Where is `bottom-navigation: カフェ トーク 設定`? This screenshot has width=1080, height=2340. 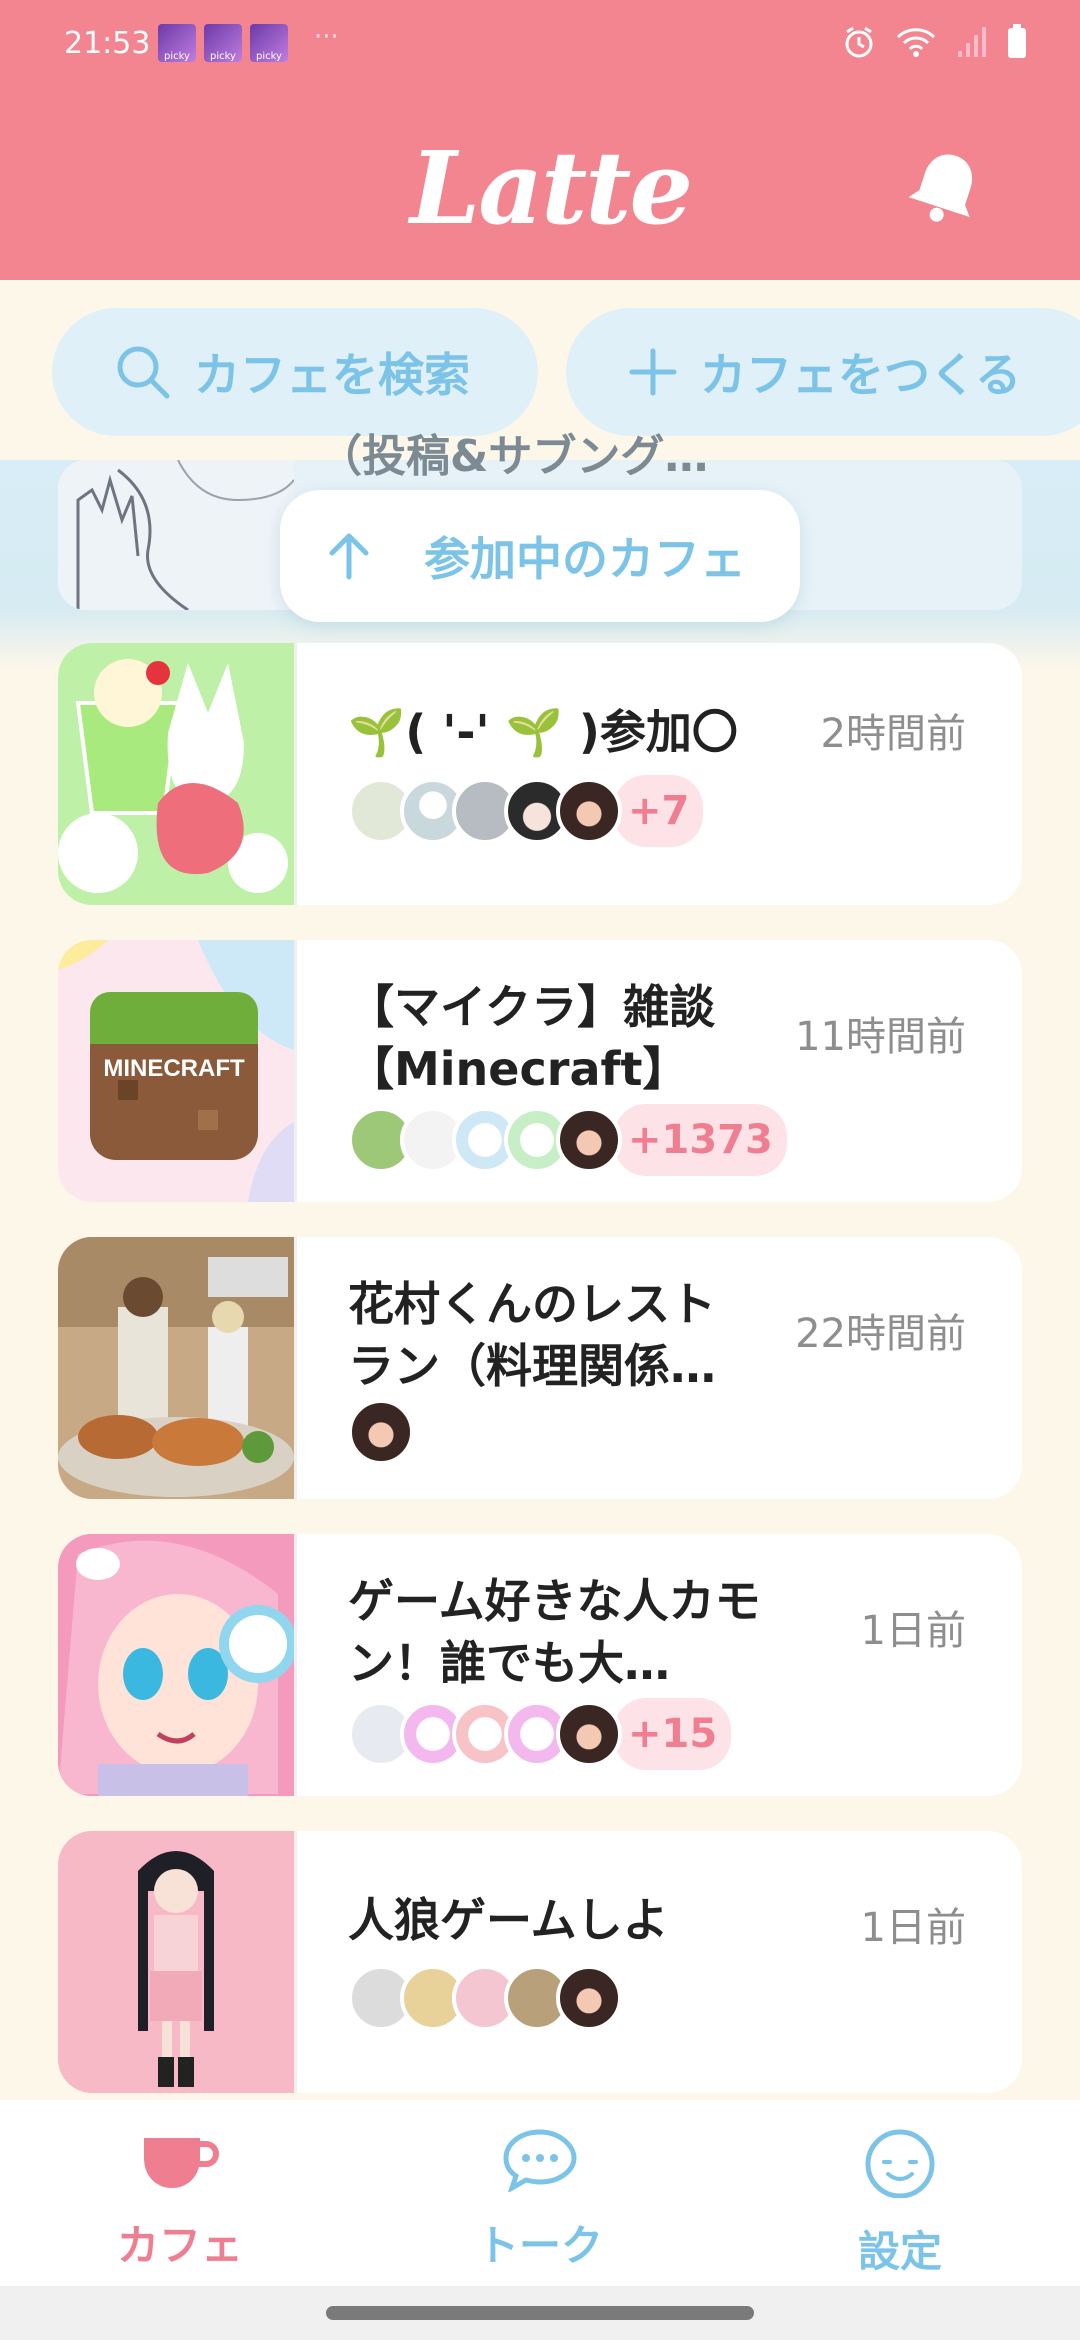 bottom-navigation: カフェ トーク 設定 is located at coordinates (540, 2193).